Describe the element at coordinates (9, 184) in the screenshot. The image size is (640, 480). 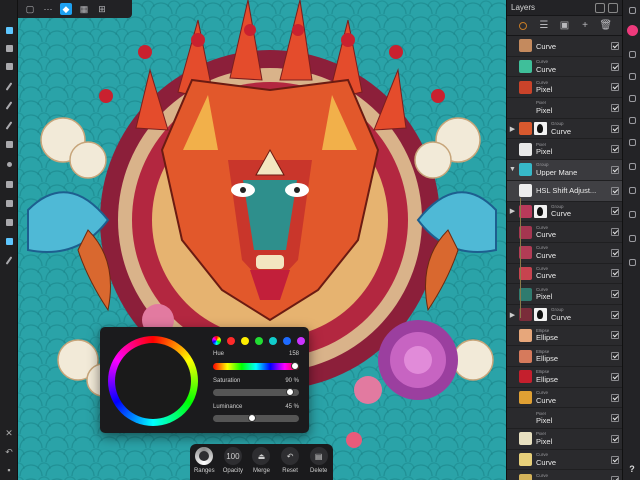
I see `place-image-tool-icon` at that location.